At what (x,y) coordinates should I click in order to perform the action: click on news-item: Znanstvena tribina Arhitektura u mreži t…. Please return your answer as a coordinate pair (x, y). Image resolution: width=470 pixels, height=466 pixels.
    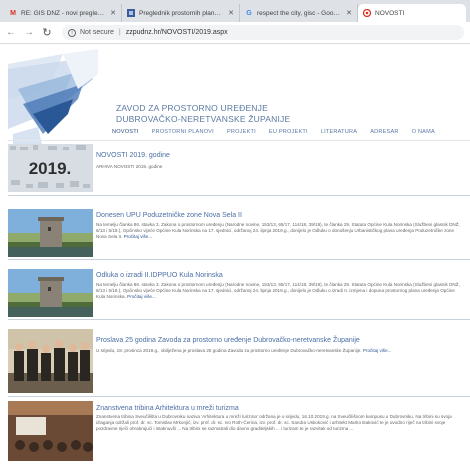
    Looking at the image, I should click on (239, 433).